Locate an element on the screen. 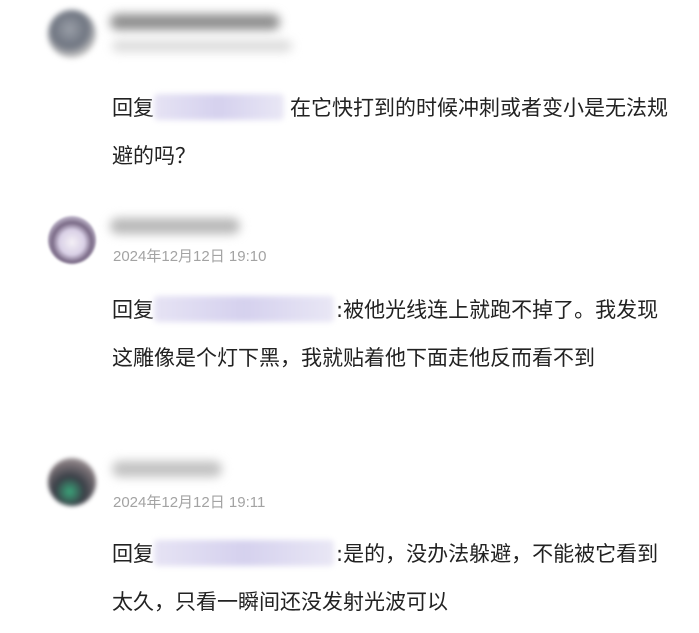 This screenshot has height=633, width=699. comment-timestamp: 2024年12月12日 19:10 is located at coordinates (190, 256).